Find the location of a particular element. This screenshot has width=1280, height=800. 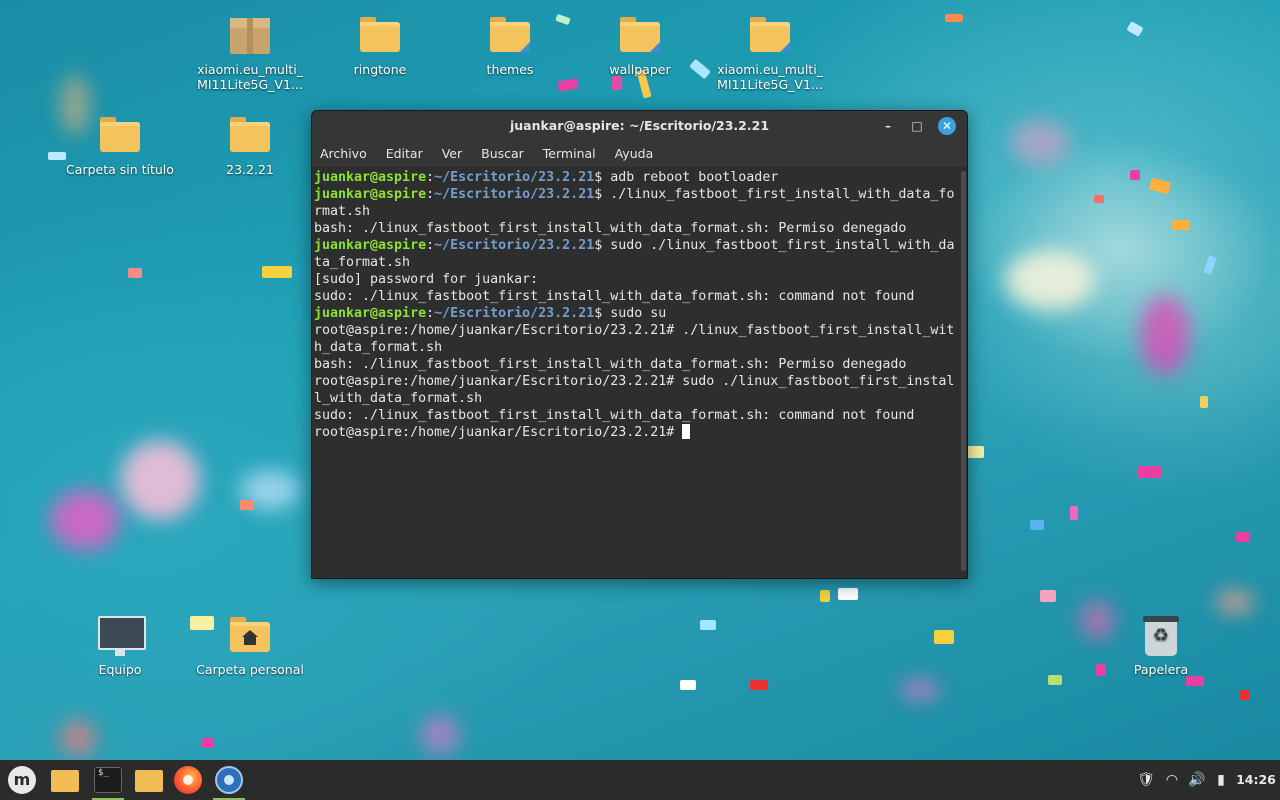

taskbar-firefox is located at coordinates (188, 780).